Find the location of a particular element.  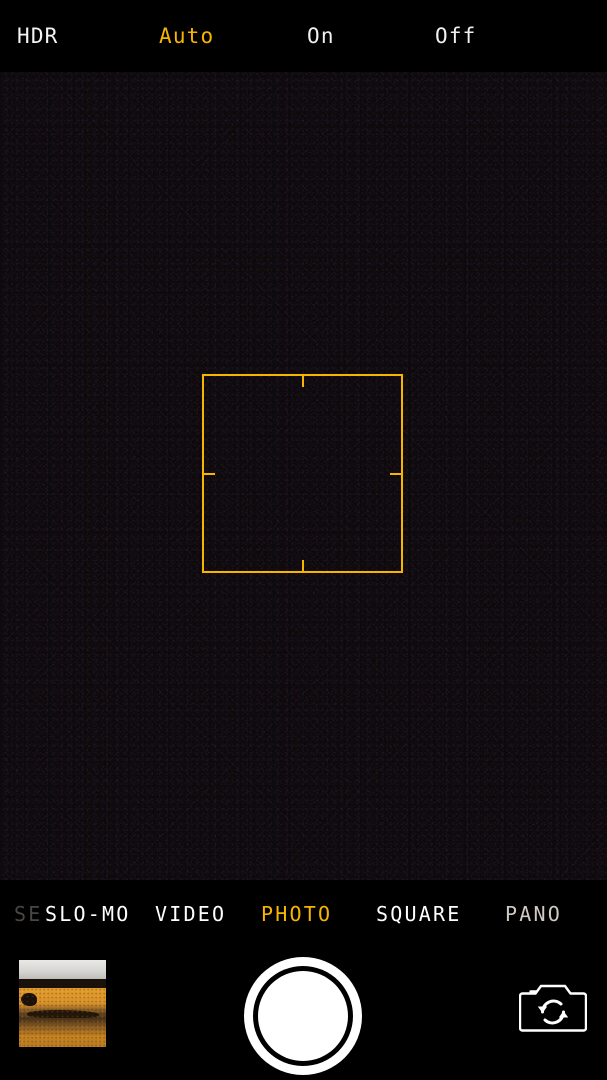

camera-rotate-icon is located at coordinates (553, 1008).